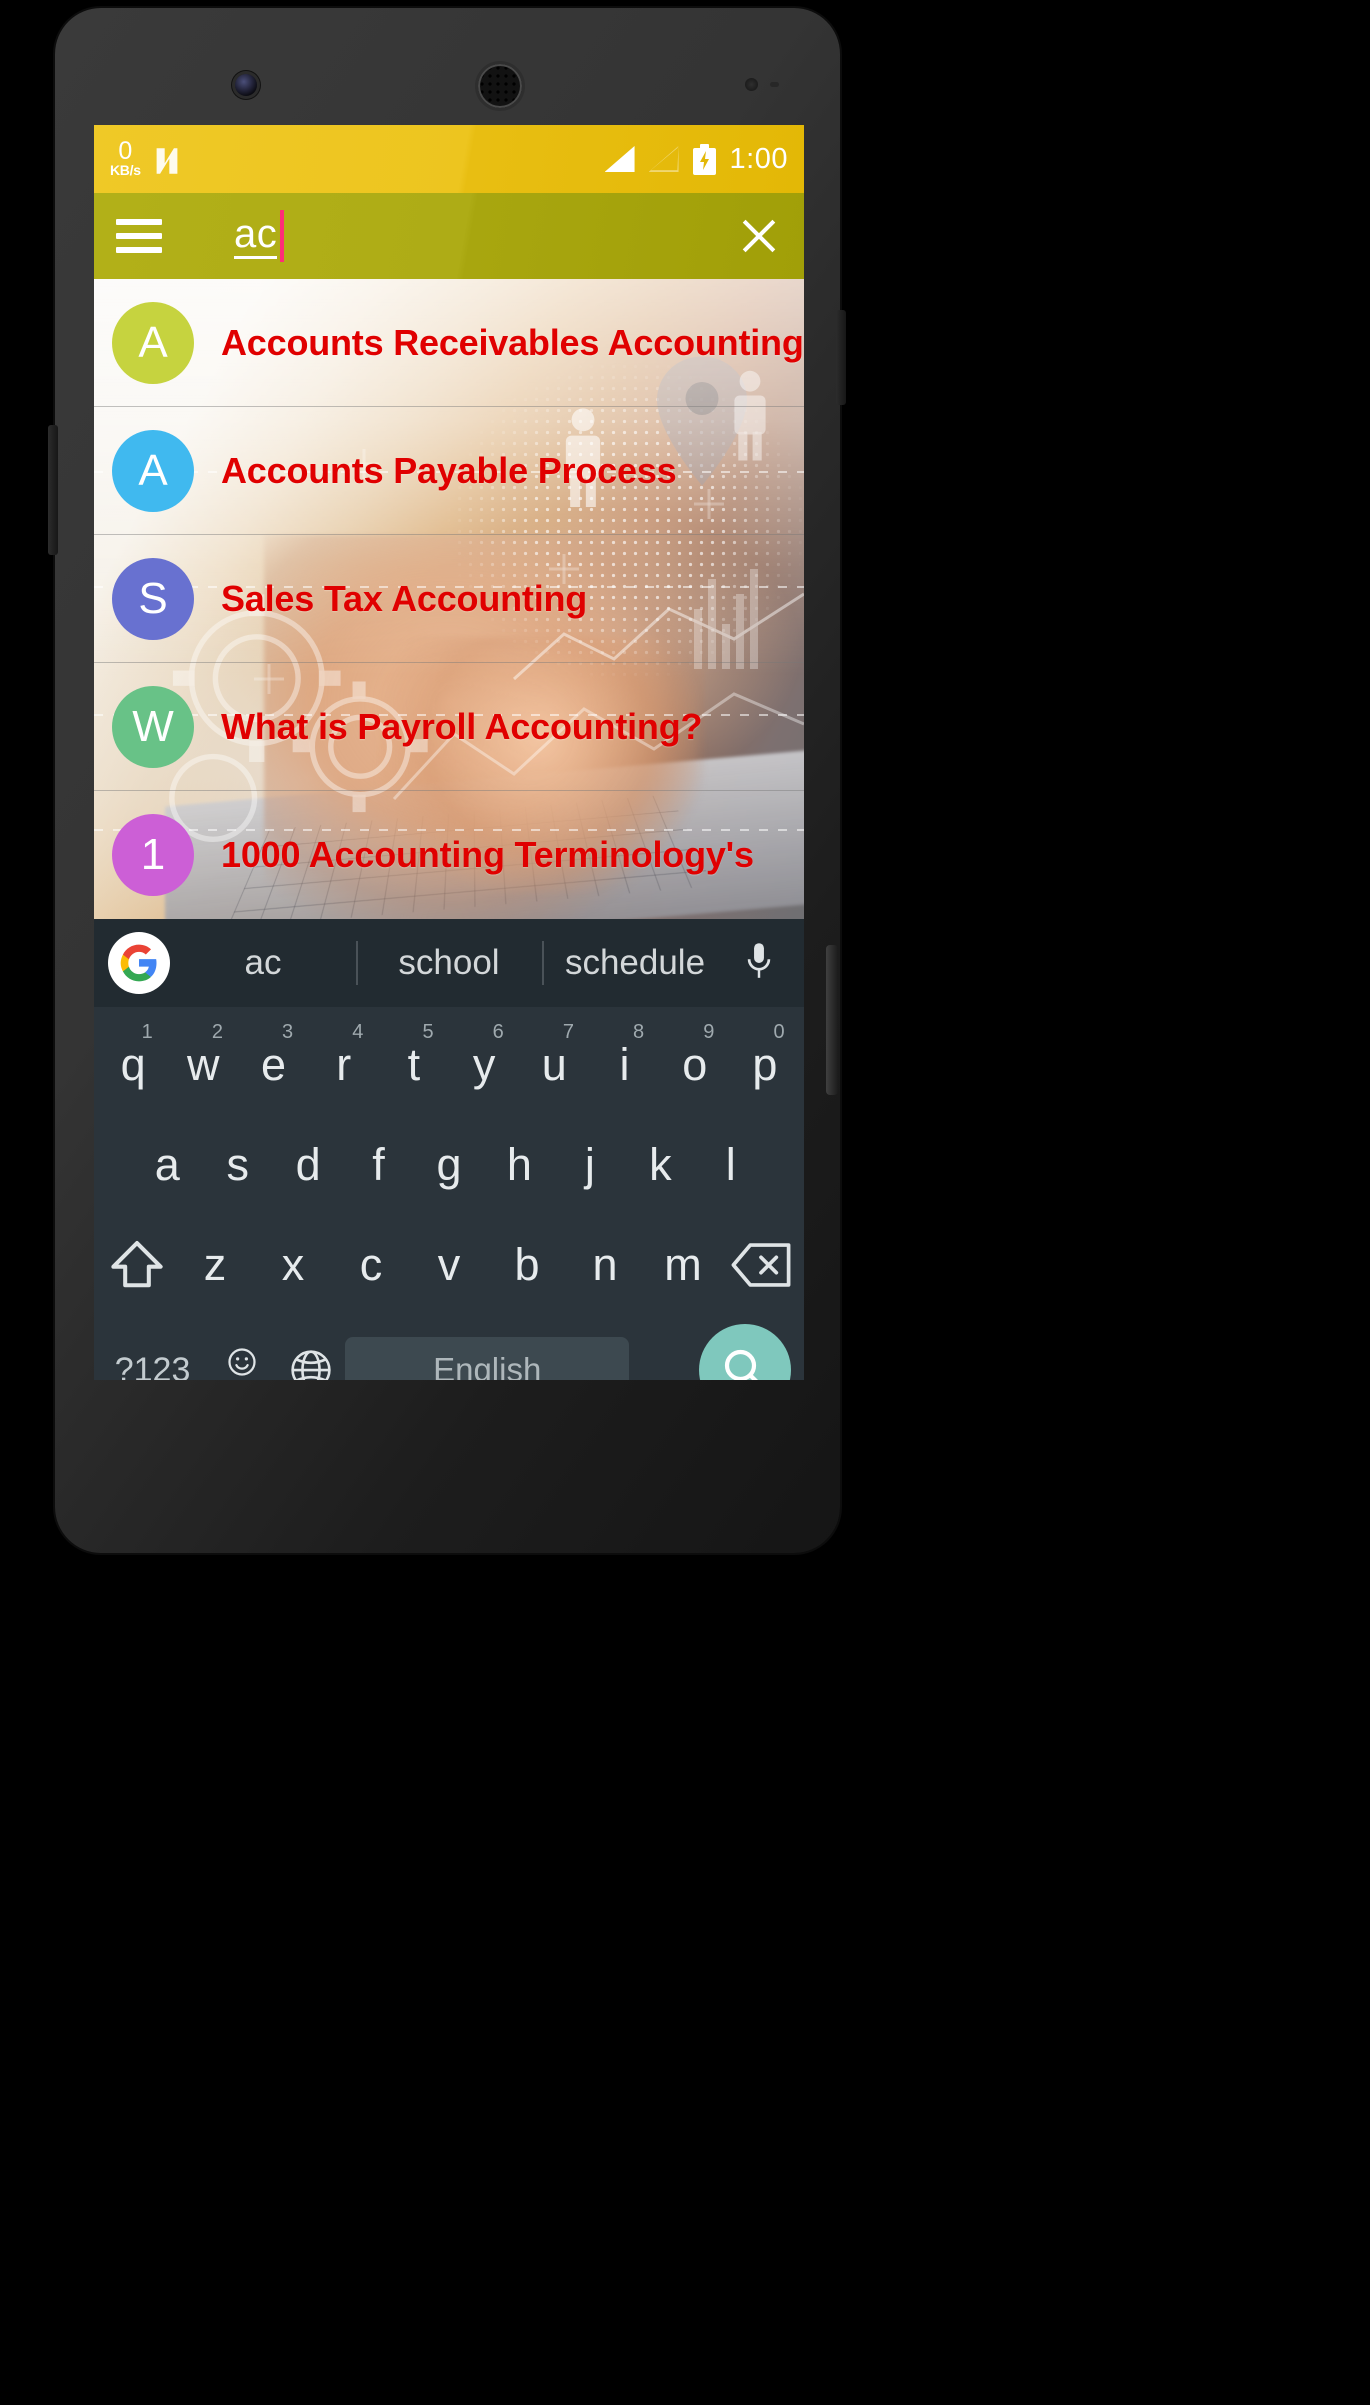 This screenshot has width=1370, height=2405. I want to click on key-t-label: t, so click(414, 1064).